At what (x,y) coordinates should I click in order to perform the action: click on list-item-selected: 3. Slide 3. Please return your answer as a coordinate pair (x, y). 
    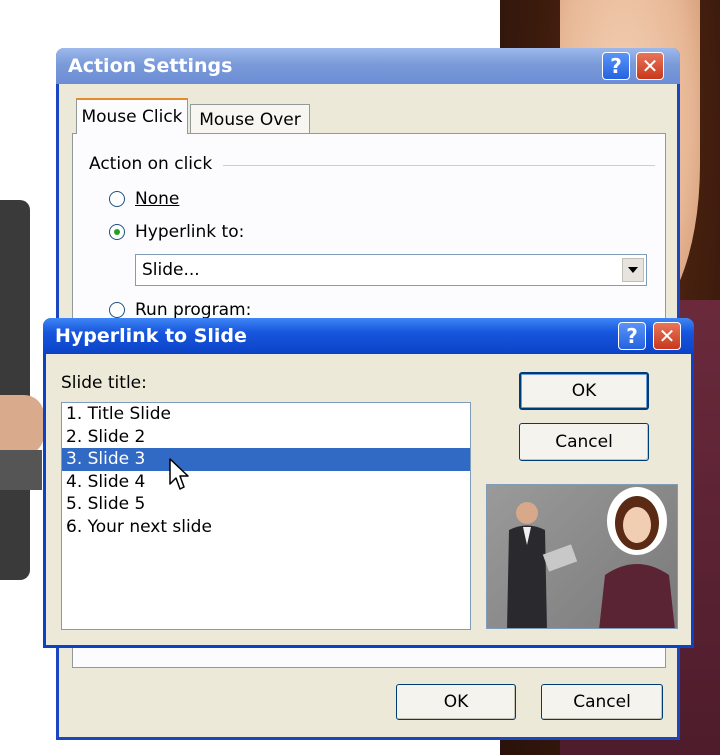
    Looking at the image, I should click on (266, 459).